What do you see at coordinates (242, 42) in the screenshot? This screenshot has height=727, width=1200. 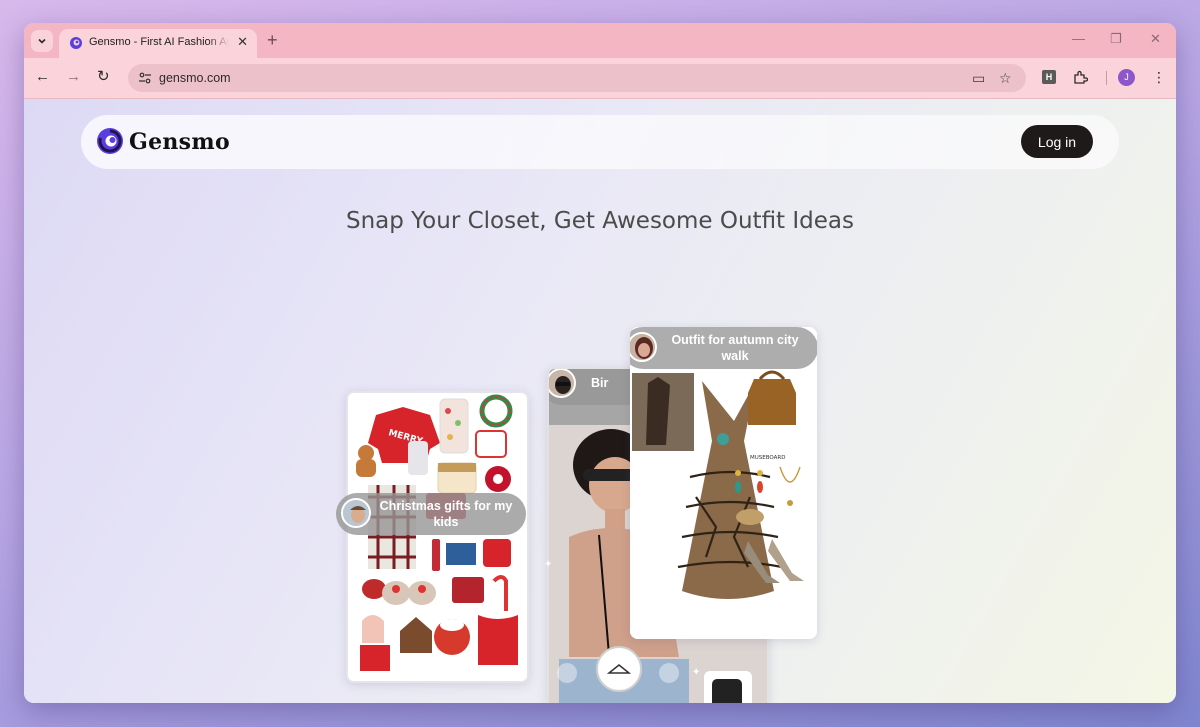 I see `tab-close-icon: ✕` at bounding box center [242, 42].